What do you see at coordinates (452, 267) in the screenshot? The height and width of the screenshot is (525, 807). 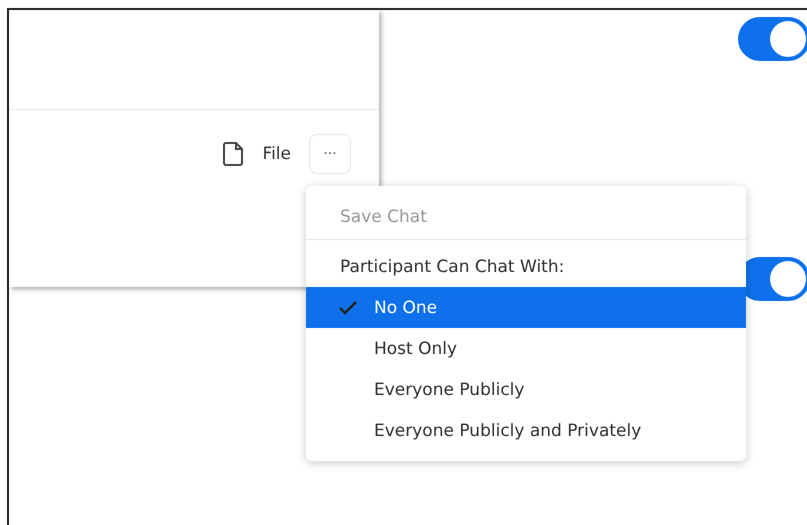 I see `menu-header: Participant Can Chat With:` at bounding box center [452, 267].